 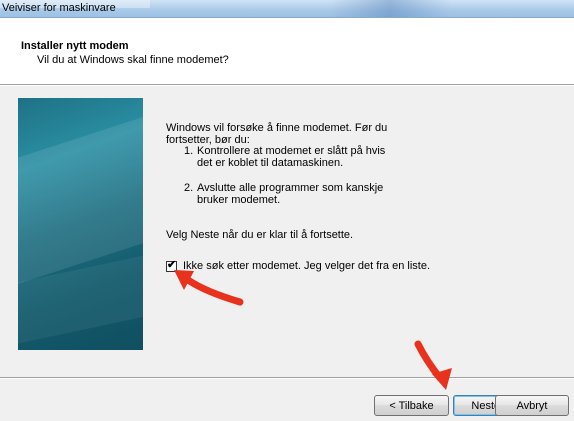 What do you see at coordinates (287, 85) in the screenshot?
I see `header-divider` at bounding box center [287, 85].